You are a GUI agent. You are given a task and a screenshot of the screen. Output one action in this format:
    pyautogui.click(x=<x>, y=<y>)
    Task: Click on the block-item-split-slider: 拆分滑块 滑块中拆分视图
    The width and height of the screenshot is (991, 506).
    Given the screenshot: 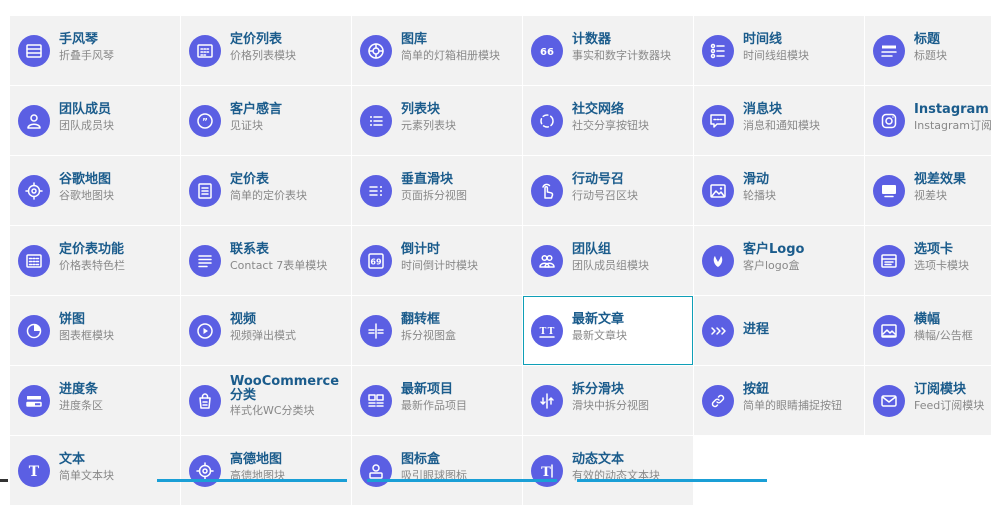 What is the action you would take?
    pyautogui.click(x=608, y=400)
    